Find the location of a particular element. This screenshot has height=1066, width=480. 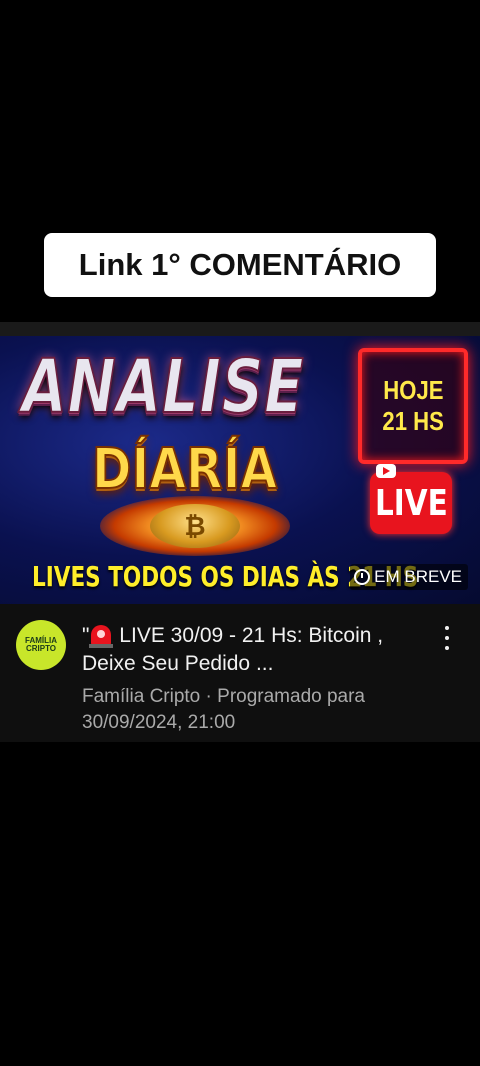

hoje-time-box: HOJE 21 HS is located at coordinates (413, 406).